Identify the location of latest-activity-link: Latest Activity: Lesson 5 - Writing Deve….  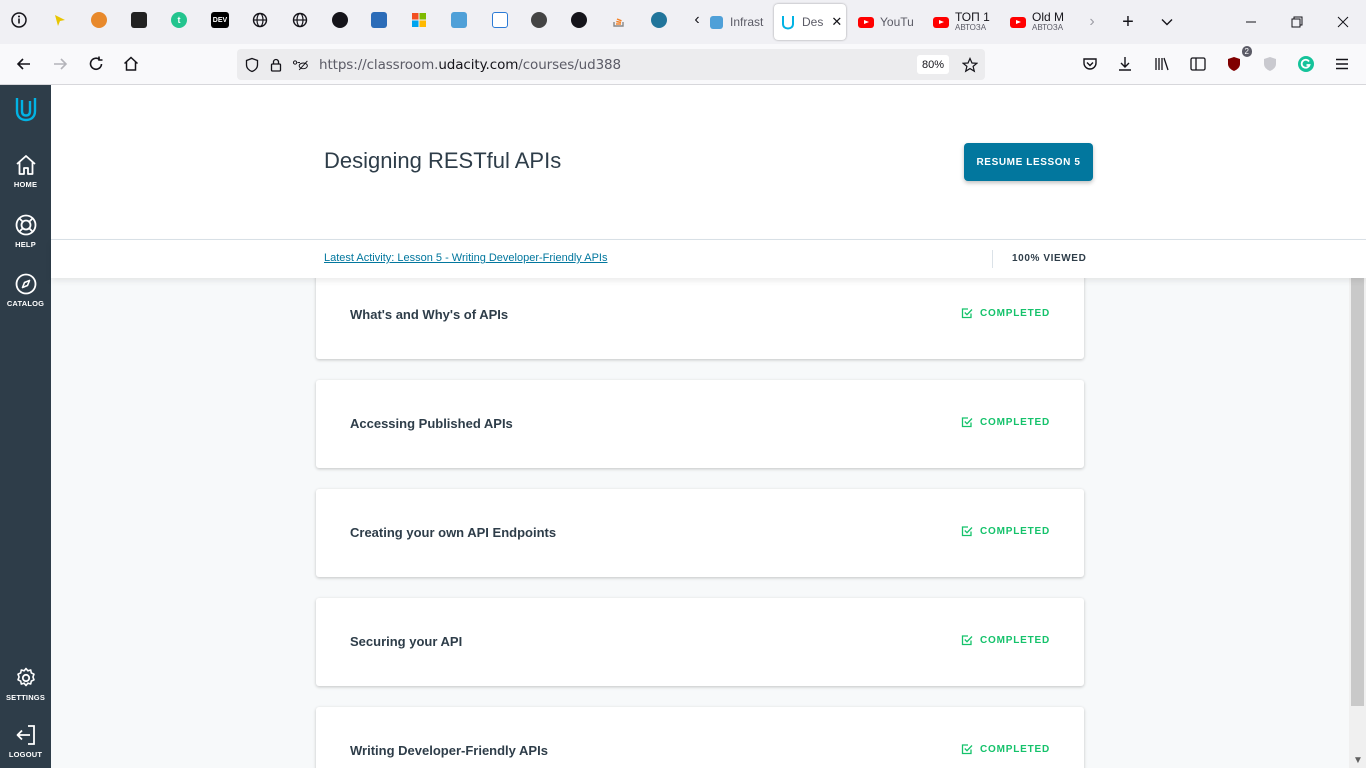
(465, 258).